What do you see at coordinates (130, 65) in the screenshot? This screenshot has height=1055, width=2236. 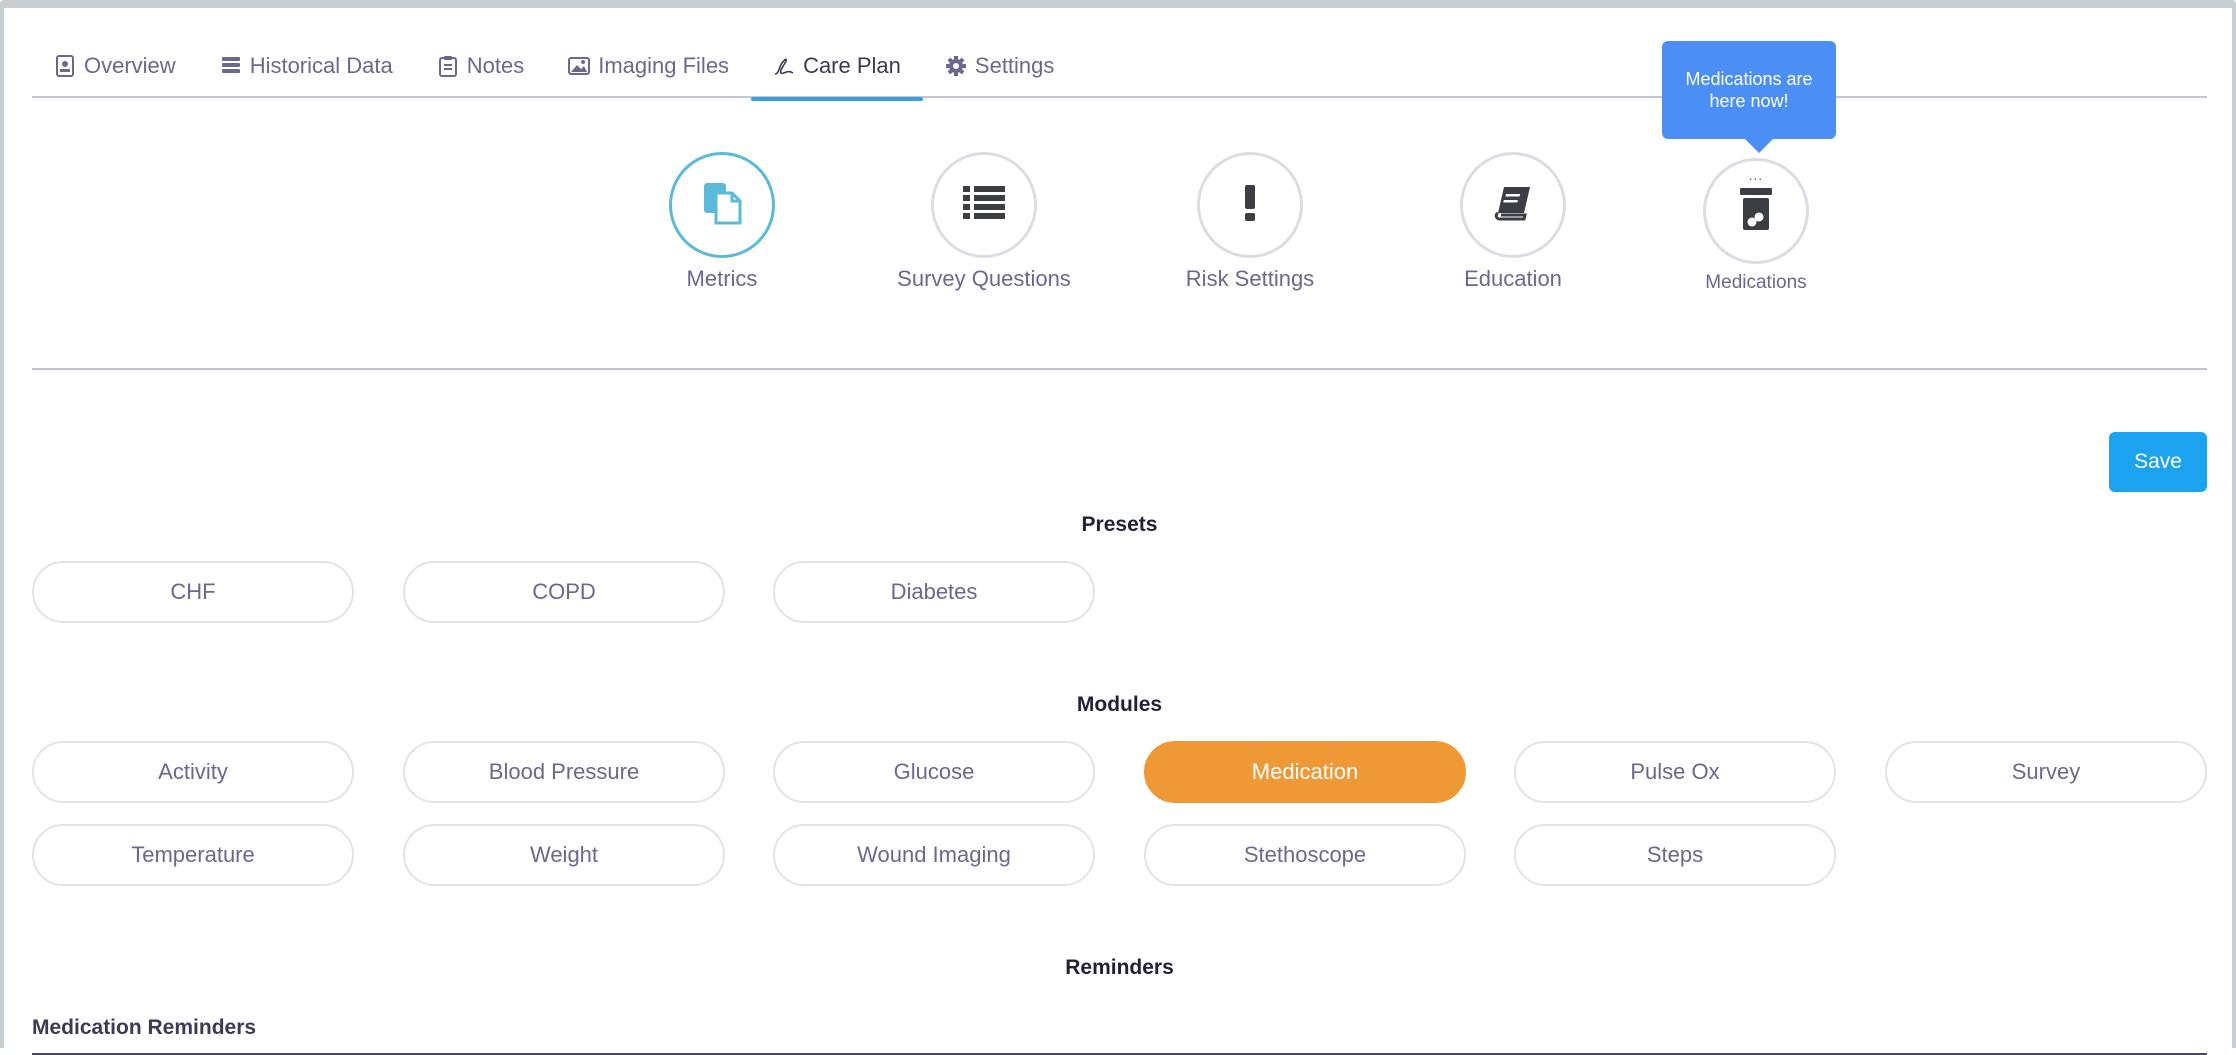 I see `tab-label: Overview` at bounding box center [130, 65].